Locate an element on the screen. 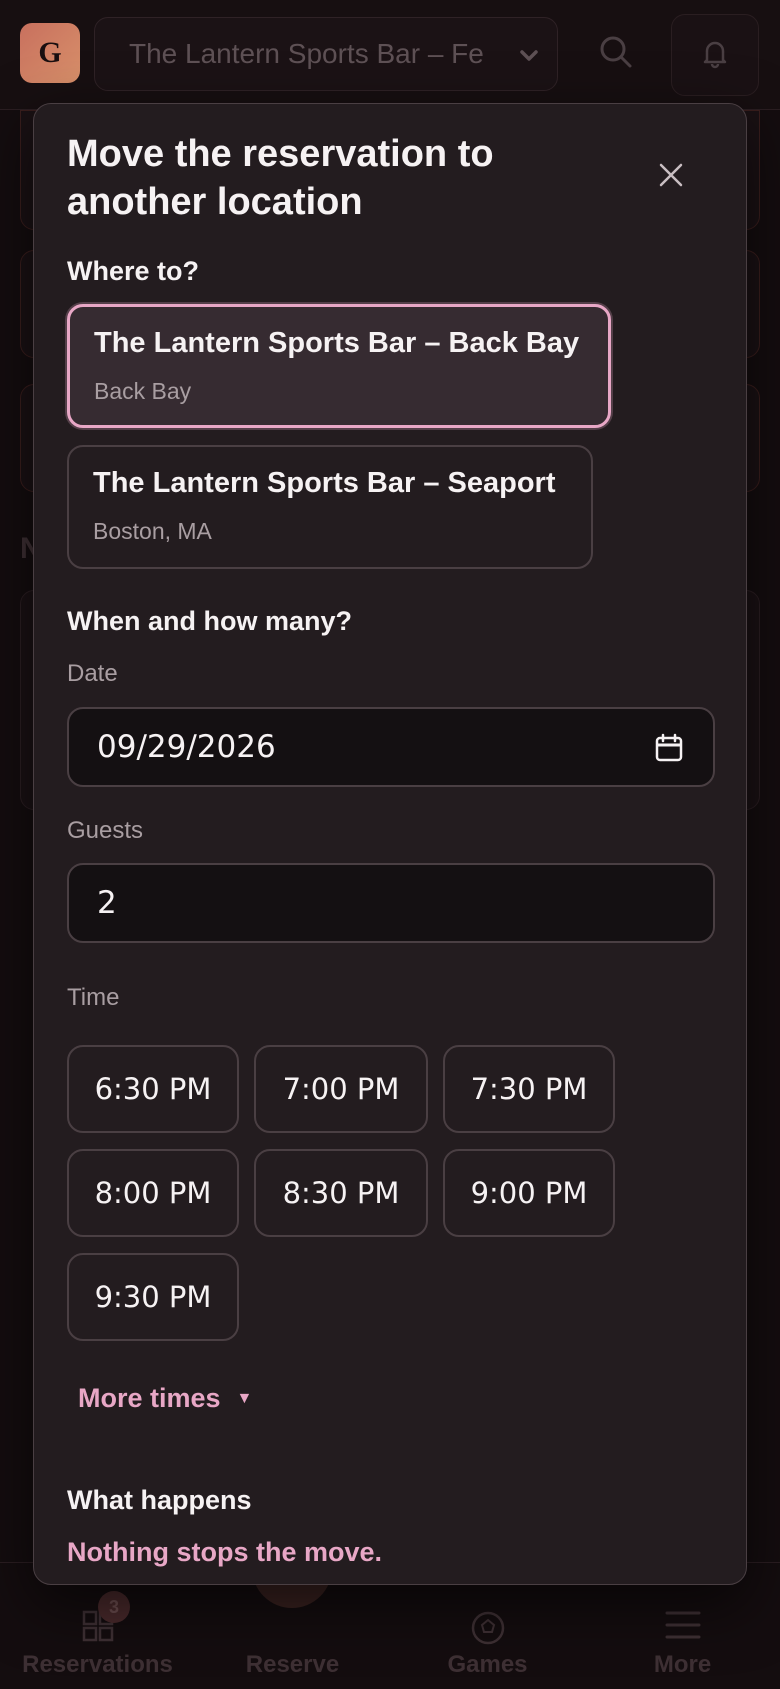 The height and width of the screenshot is (1689, 780). location-name: The Lantern Sports Bar – Seaport is located at coordinates (324, 483).